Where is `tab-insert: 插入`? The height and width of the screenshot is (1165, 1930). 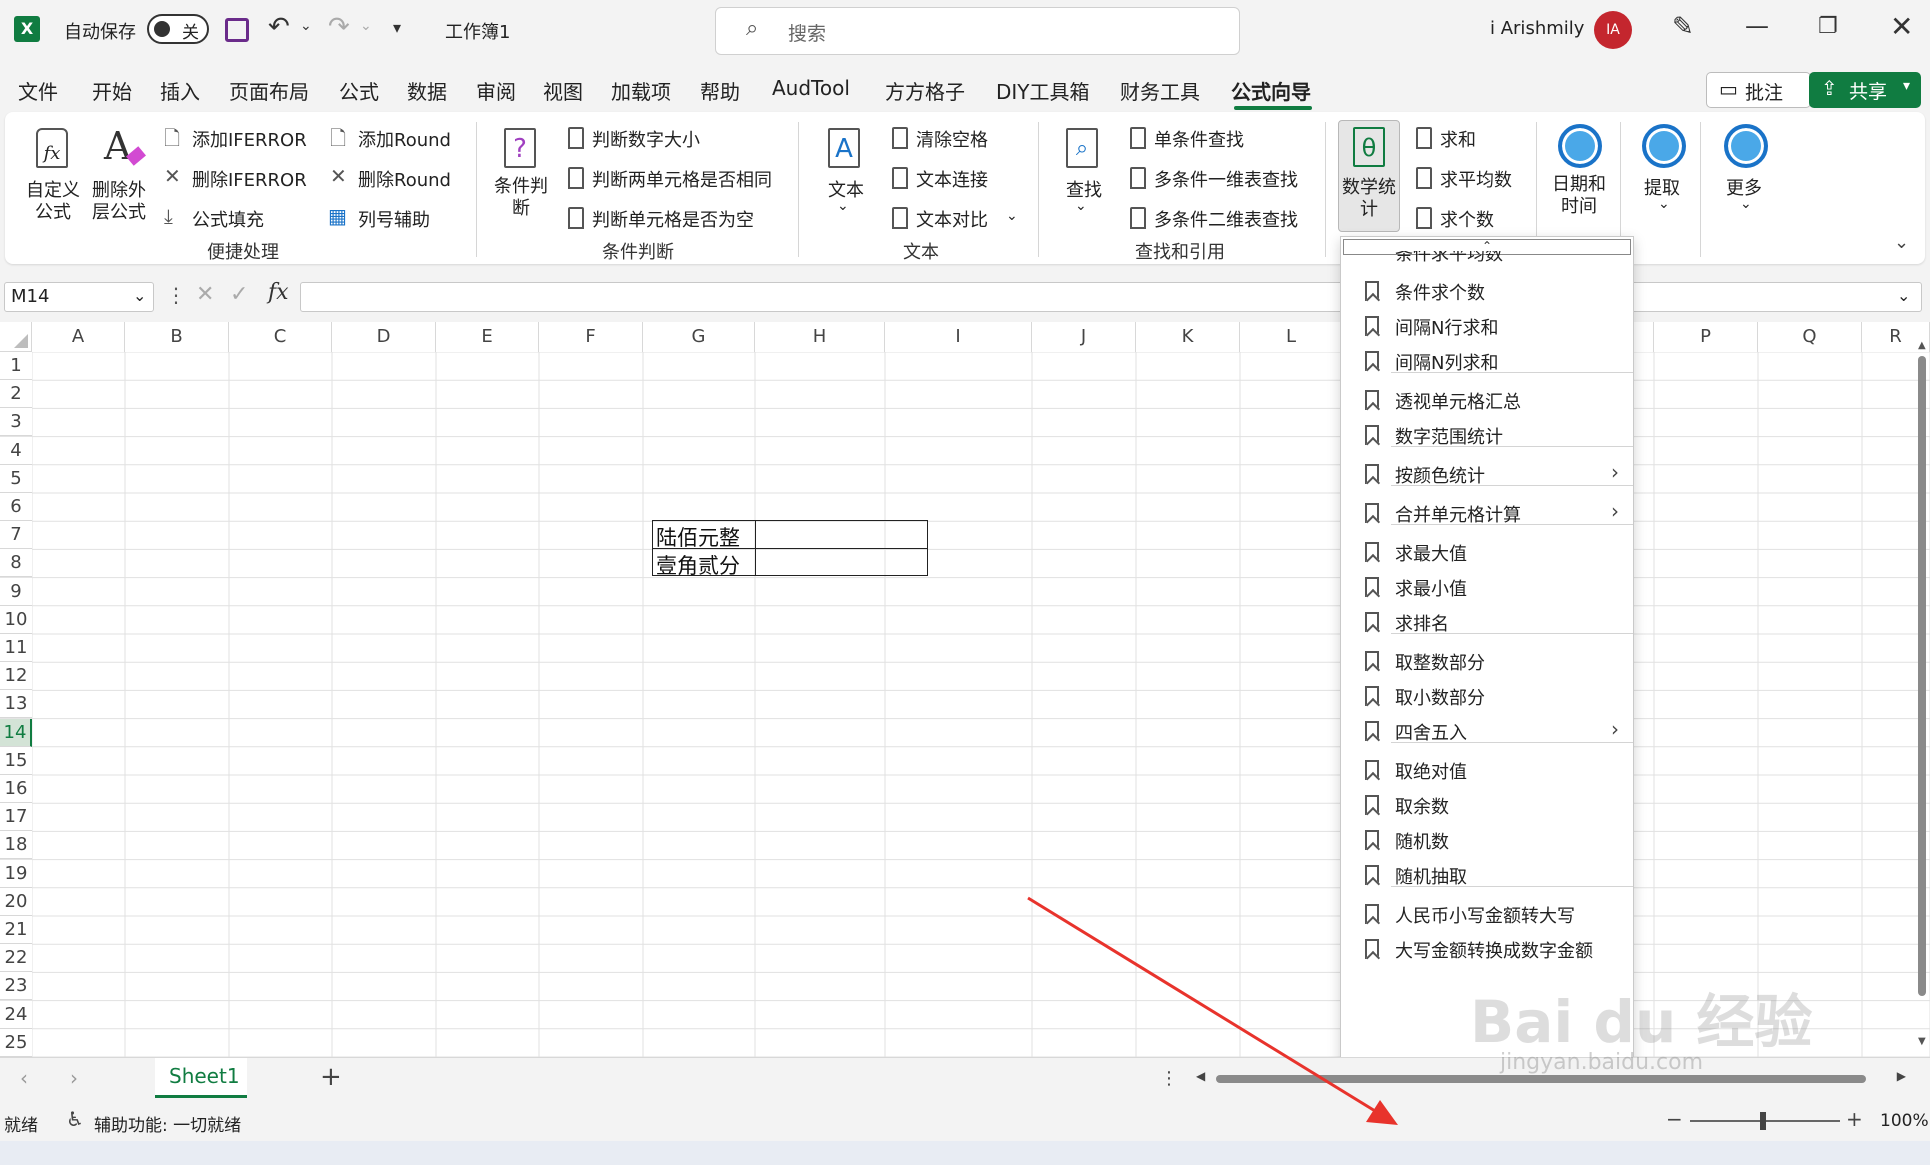 tab-insert: 插入 is located at coordinates (180, 90).